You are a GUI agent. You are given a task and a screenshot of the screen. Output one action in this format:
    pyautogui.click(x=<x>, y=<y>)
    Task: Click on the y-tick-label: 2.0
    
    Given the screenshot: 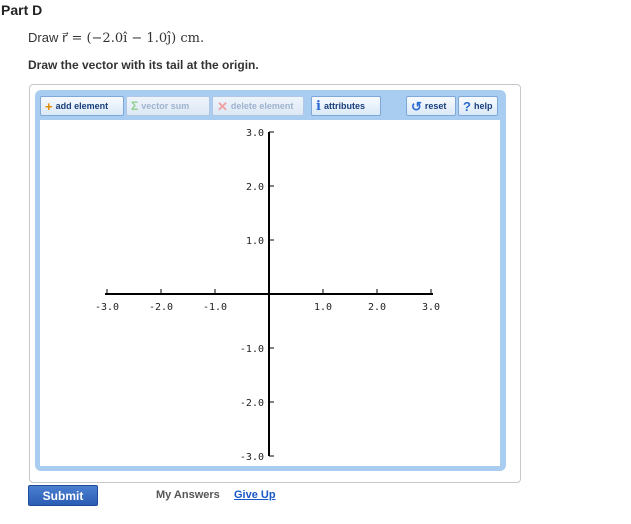 What is the action you would take?
    pyautogui.click(x=255, y=187)
    